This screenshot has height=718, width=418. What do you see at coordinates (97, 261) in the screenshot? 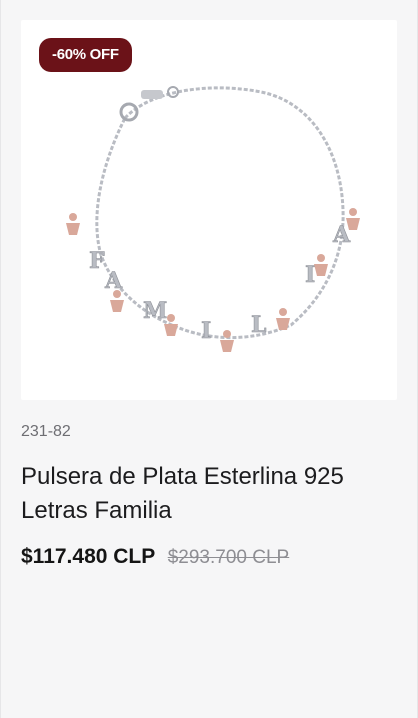
I see `letter-charm: F` at bounding box center [97, 261].